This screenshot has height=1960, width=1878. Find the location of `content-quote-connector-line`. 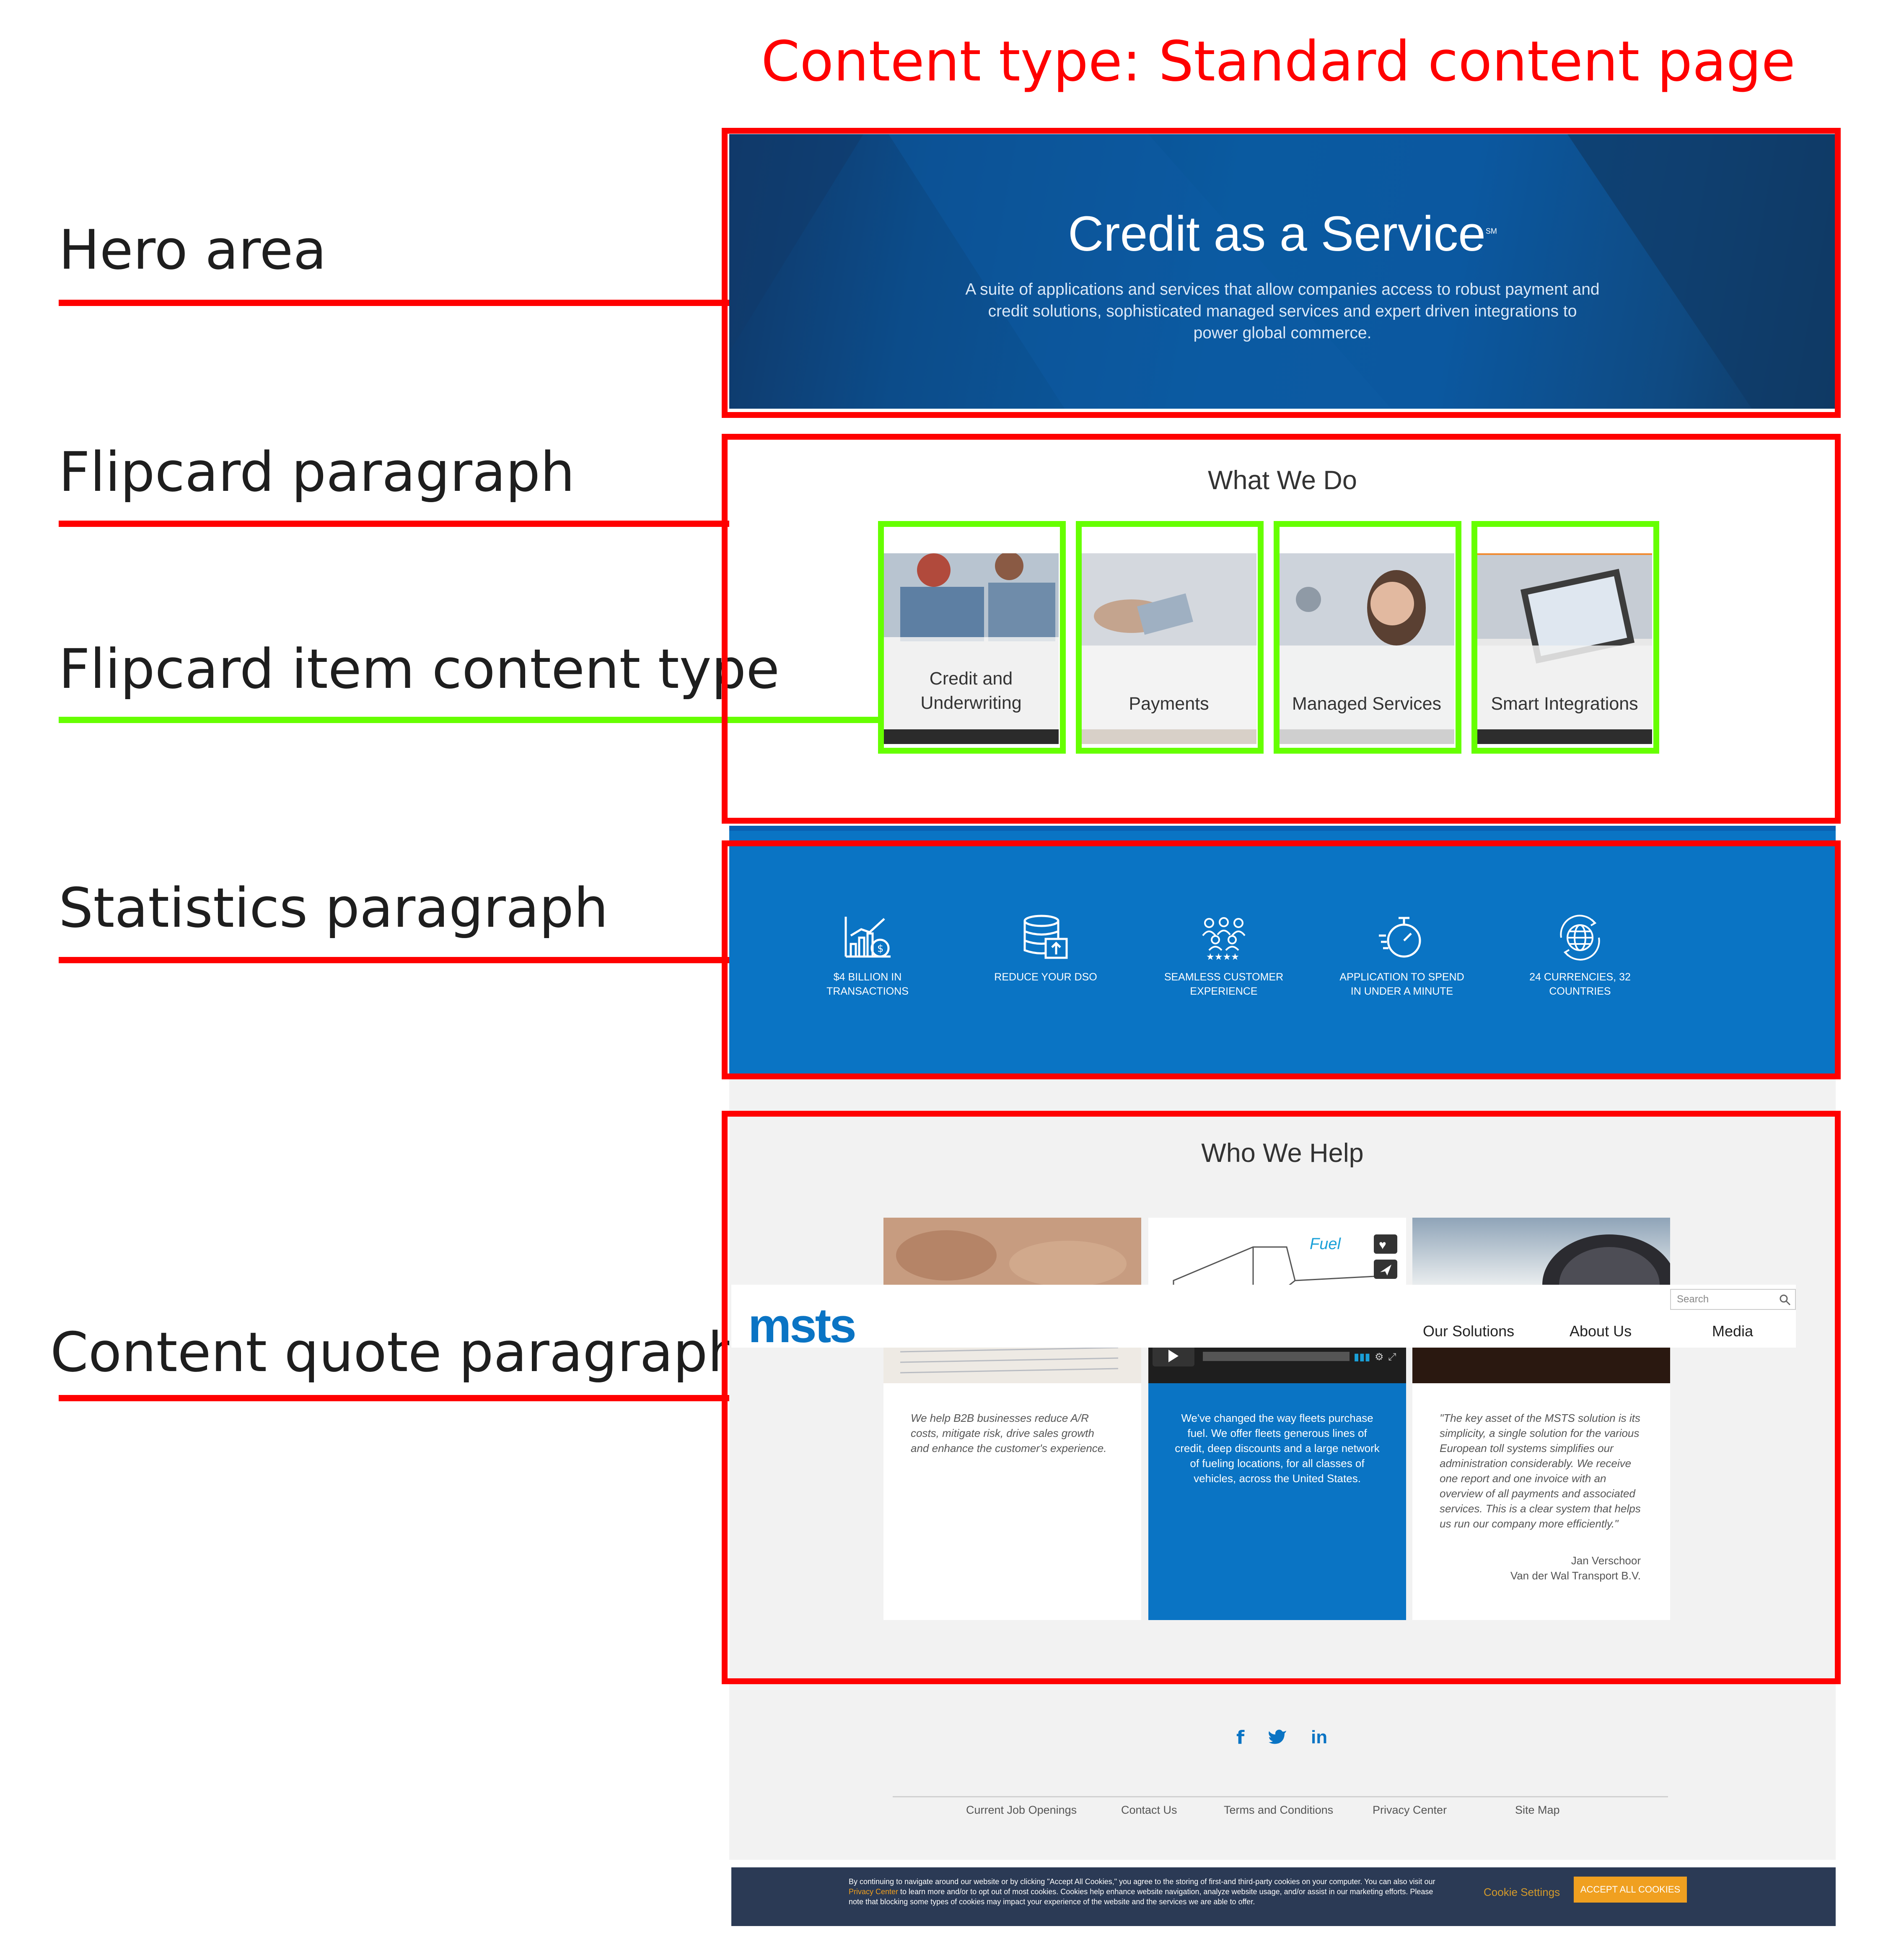

content-quote-connector-line is located at coordinates (394, 1398).